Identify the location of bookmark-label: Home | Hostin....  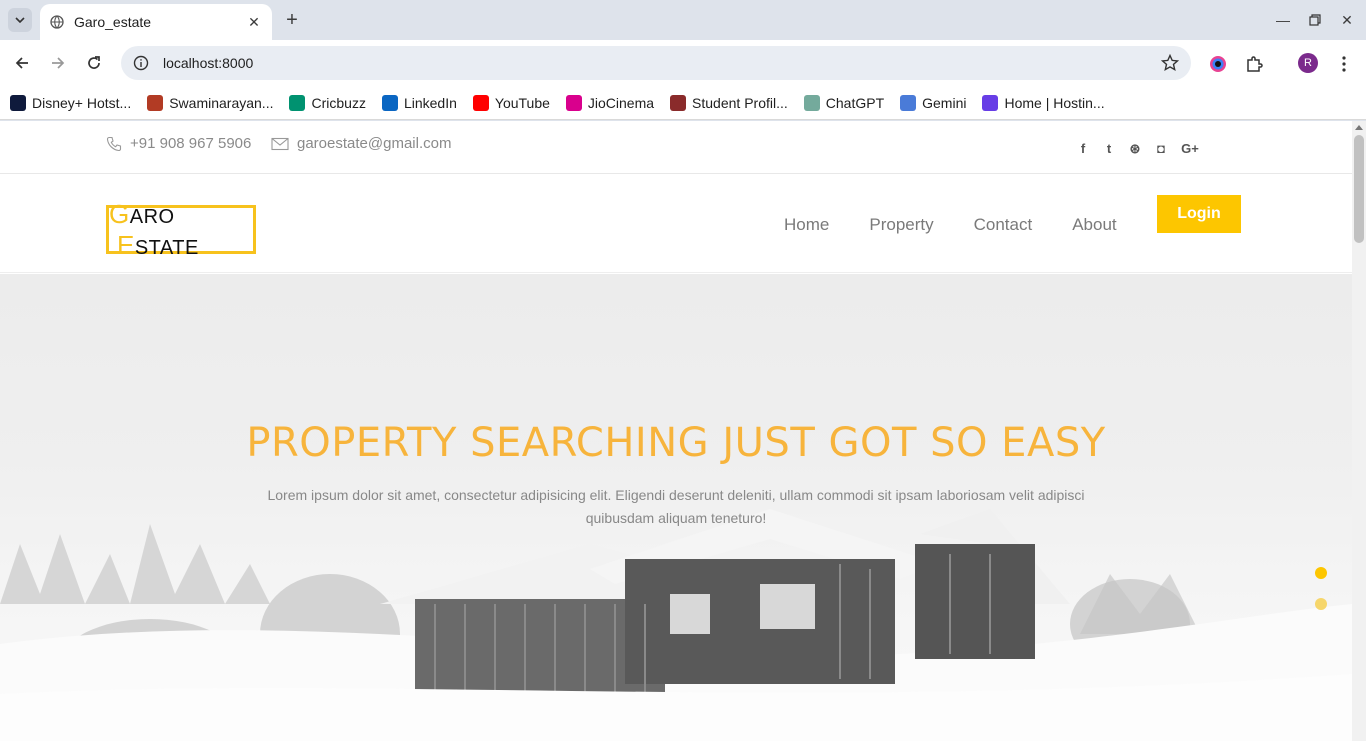
(1054, 102).